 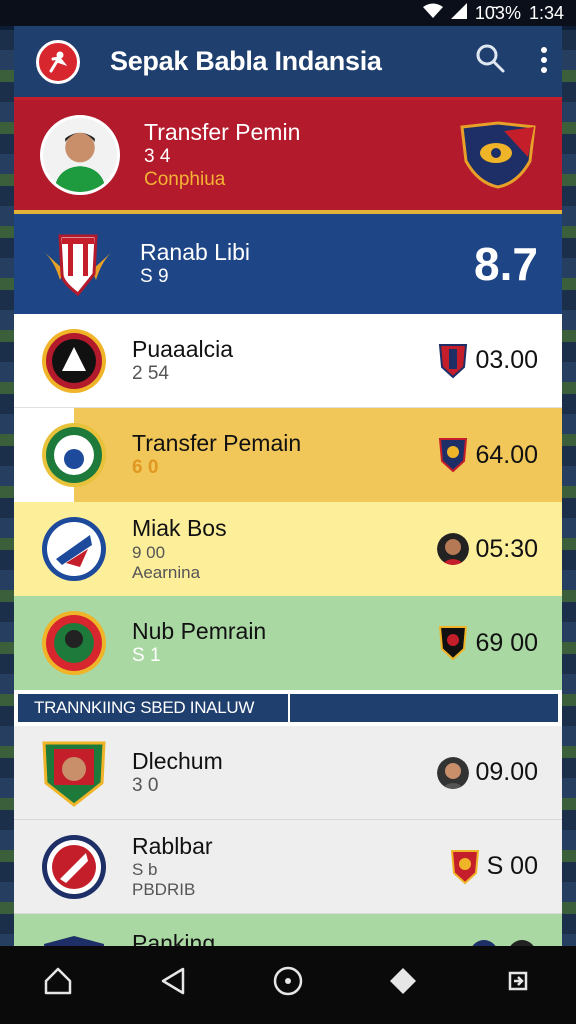 I want to click on list-item: Puaaalcia 2 54 03.00, so click(x=288, y=361).